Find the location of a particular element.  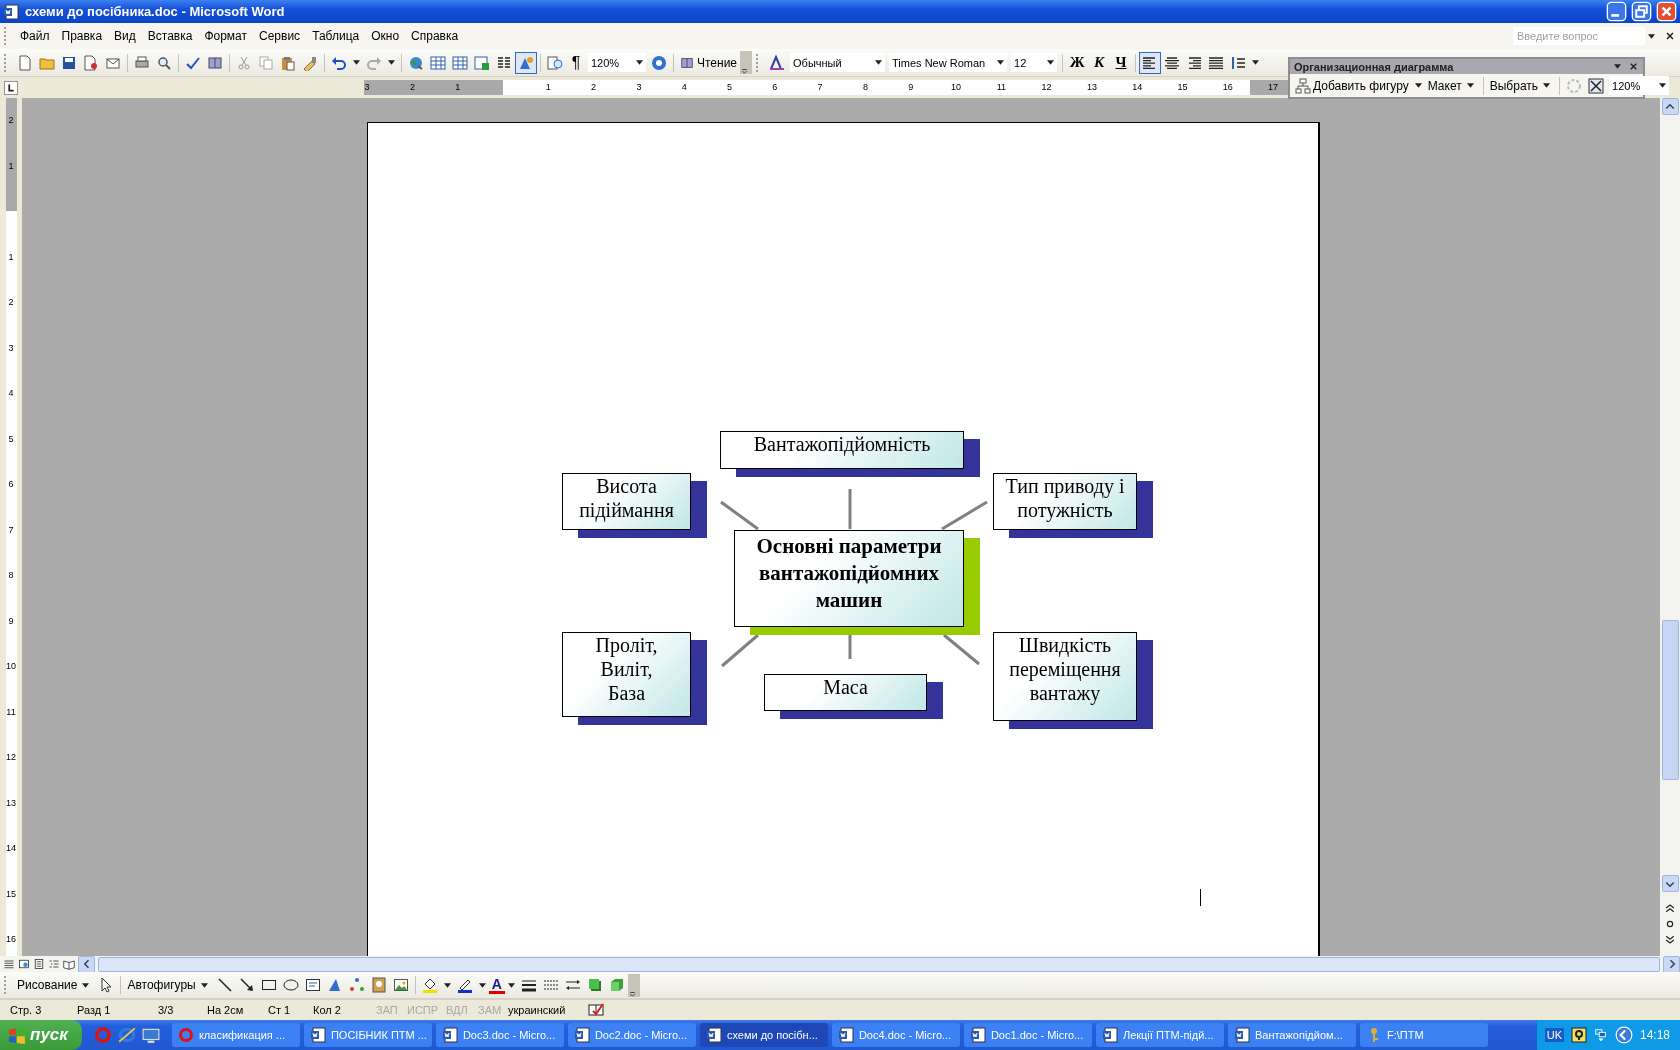

fill-color-icon is located at coordinates (429, 985).